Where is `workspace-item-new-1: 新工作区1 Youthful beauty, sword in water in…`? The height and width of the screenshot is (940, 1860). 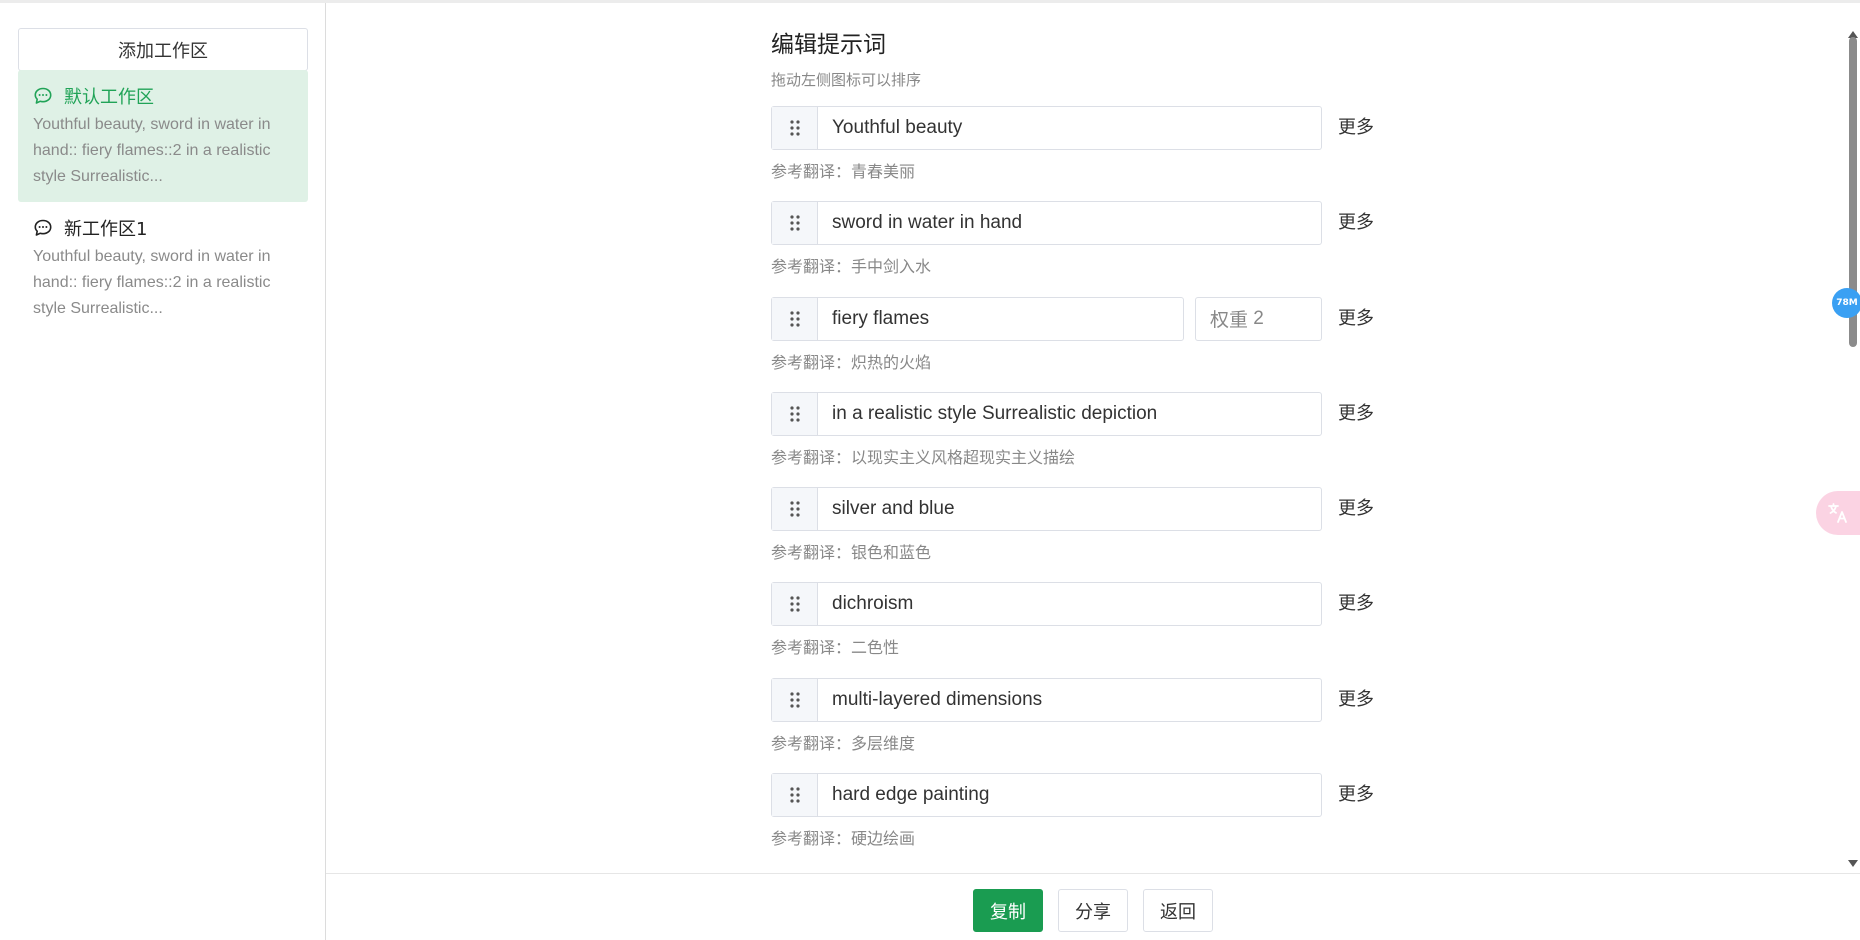
workspace-item-new-1: 新工作区1 Youthful beauty, sword in water in… is located at coordinates (163, 268).